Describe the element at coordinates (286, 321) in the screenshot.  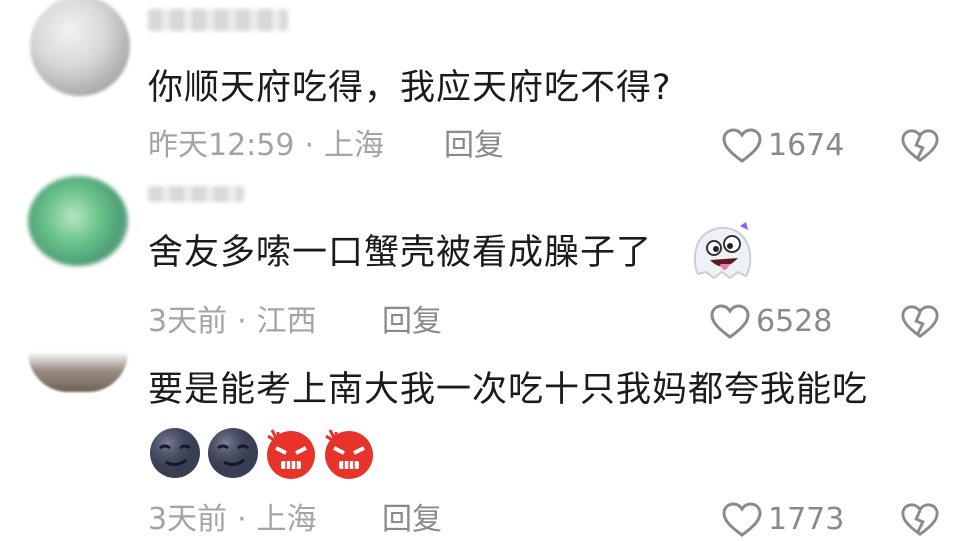
I see `comment-location: 江西` at that location.